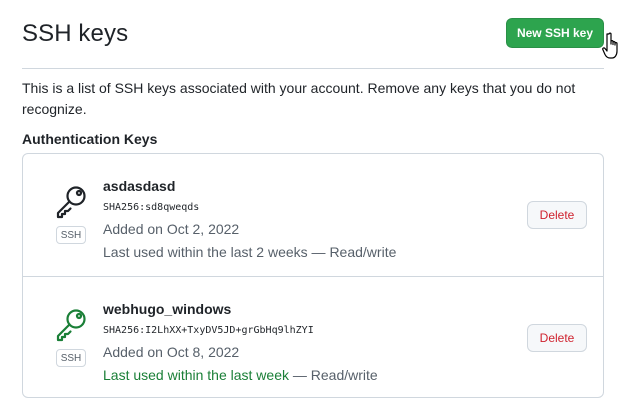 The height and width of the screenshot is (402, 624). What do you see at coordinates (90, 139) in the screenshot?
I see `section-title: Authentication Keys` at bounding box center [90, 139].